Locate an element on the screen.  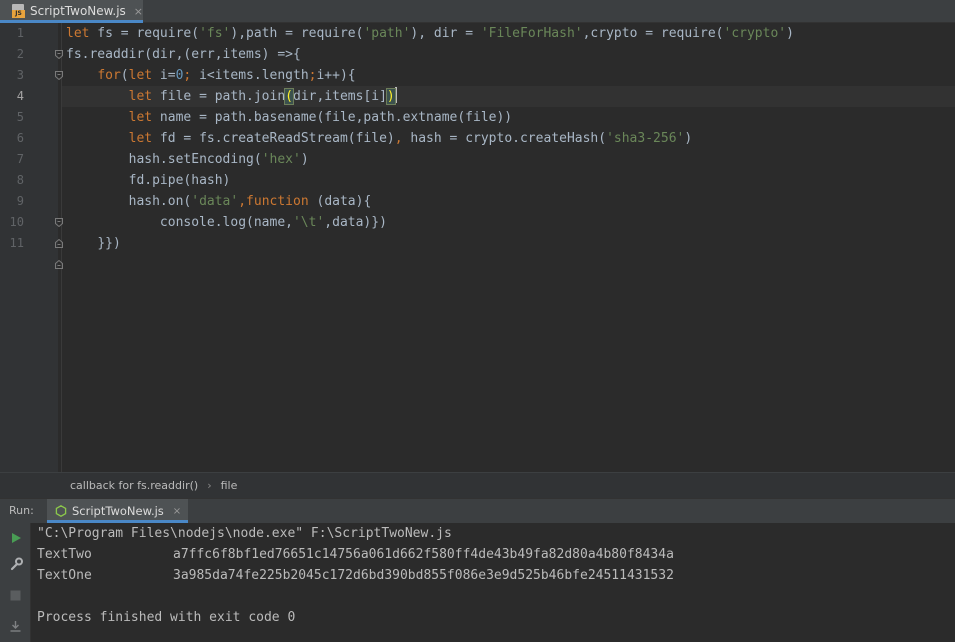
code-line-current: let file = path.join(dir,items[i]) is located at coordinates (262, 96).